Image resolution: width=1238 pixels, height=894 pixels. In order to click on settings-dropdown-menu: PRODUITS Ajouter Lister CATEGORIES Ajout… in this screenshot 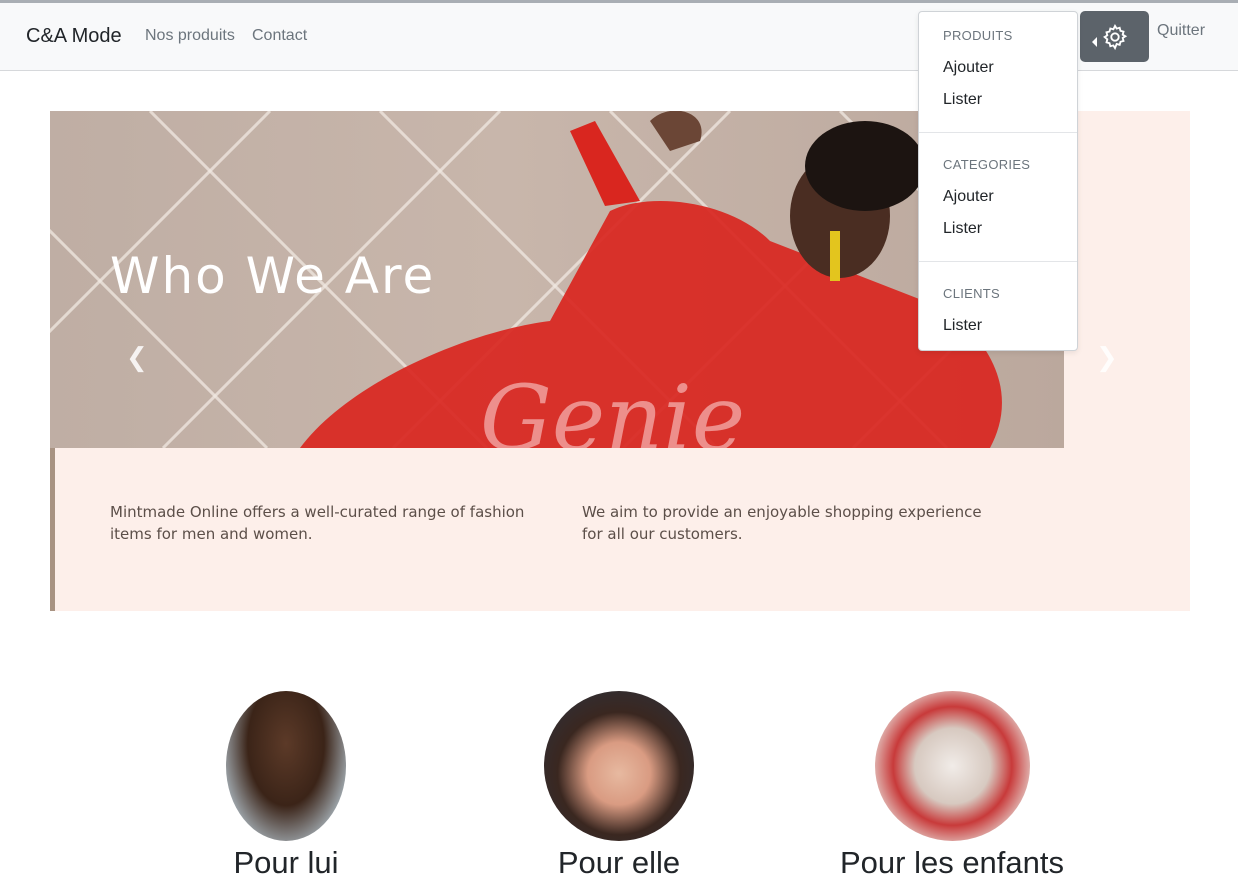, I will do `click(998, 181)`.